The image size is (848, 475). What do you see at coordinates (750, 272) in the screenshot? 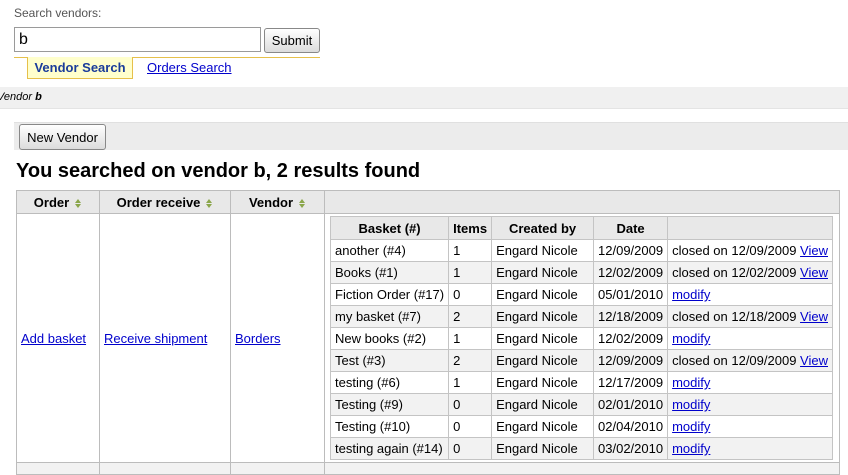
I see `basket-action-cell: closed on 12/02/2009 View` at bounding box center [750, 272].